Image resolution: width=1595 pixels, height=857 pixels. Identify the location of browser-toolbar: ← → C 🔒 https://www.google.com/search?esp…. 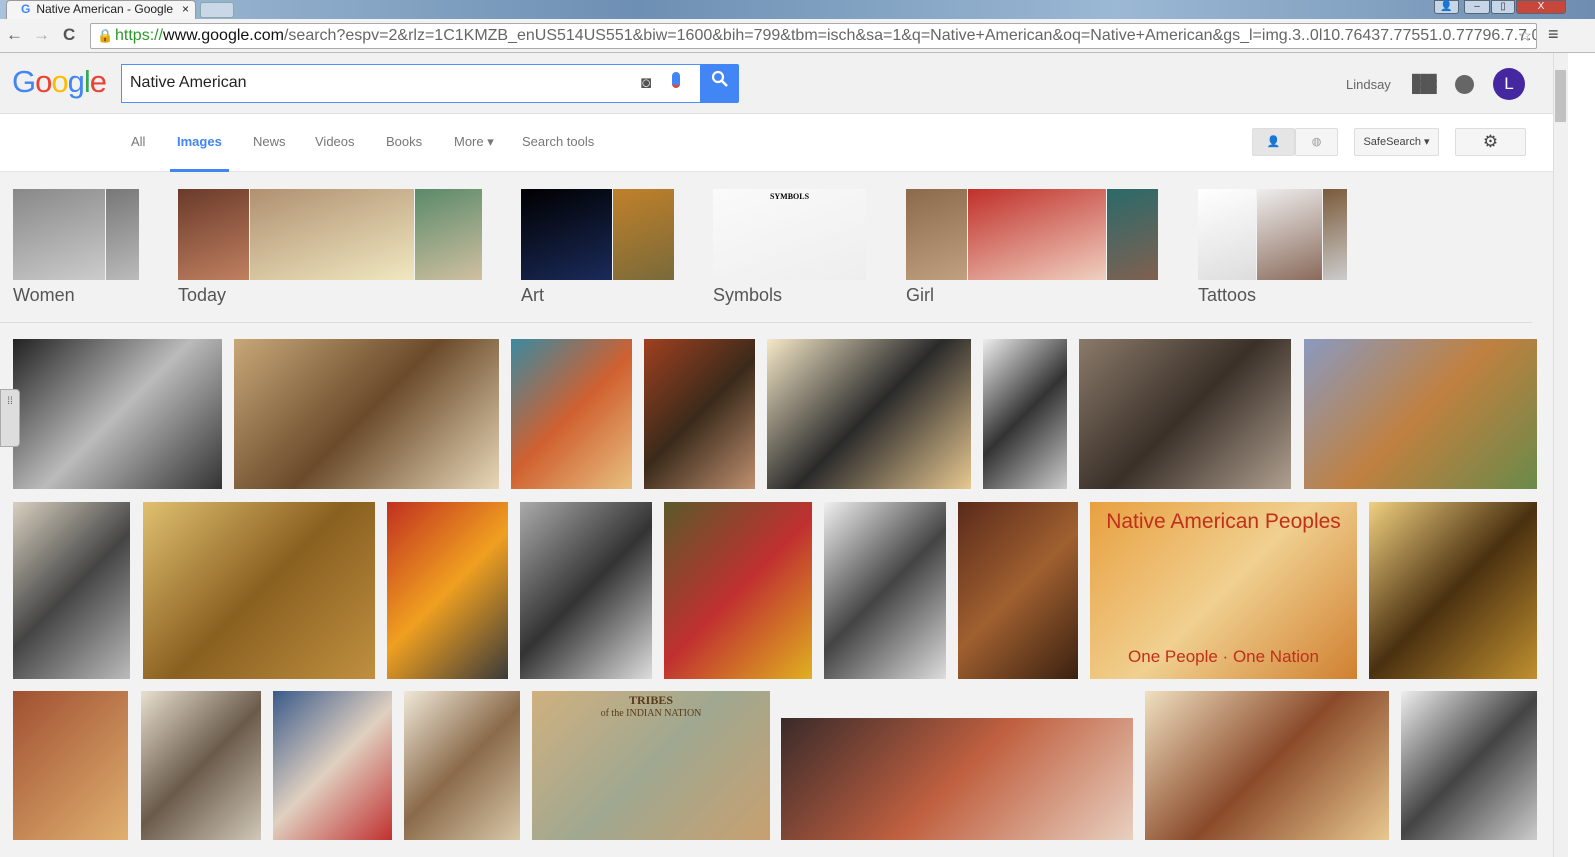
(797, 36).